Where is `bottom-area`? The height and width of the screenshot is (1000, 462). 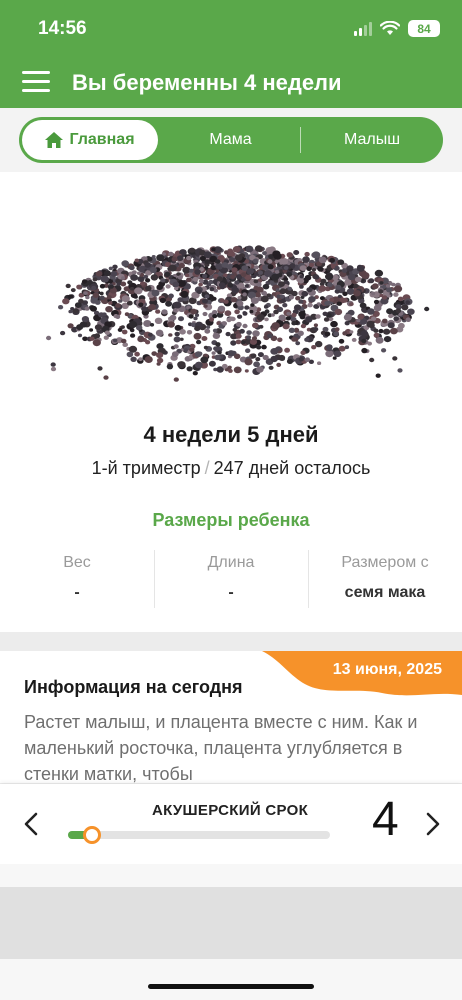 bottom-area is located at coordinates (231, 932).